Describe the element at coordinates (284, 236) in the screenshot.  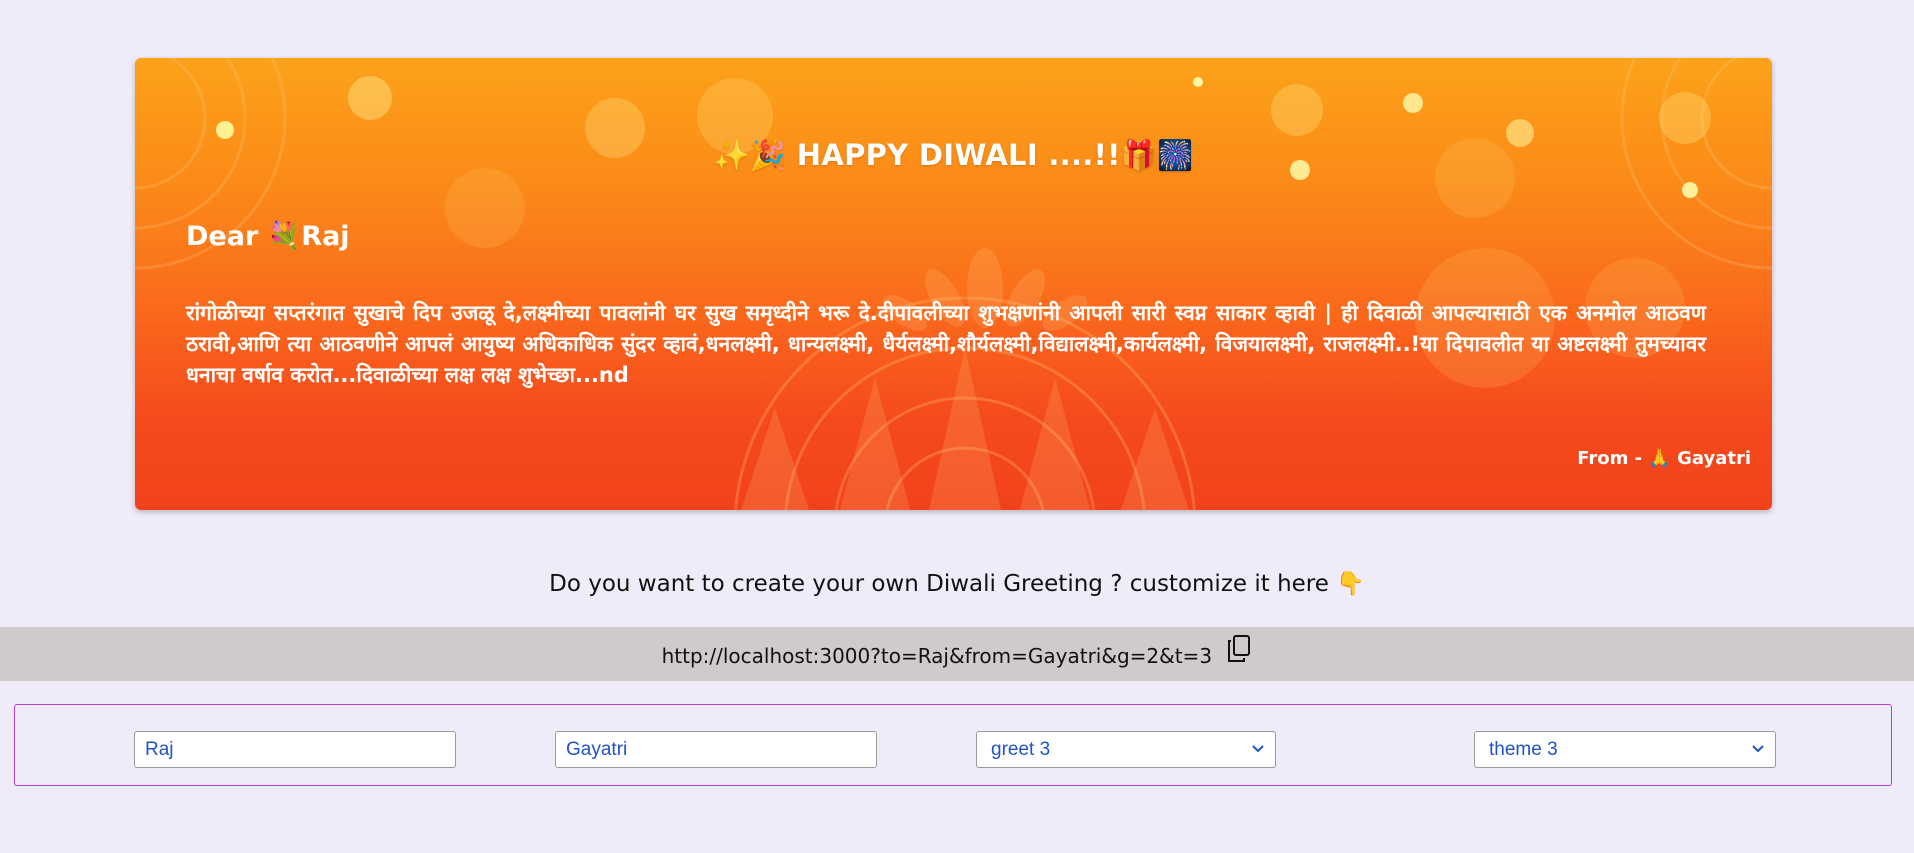
I see `bouquet-icon: 💐` at that location.